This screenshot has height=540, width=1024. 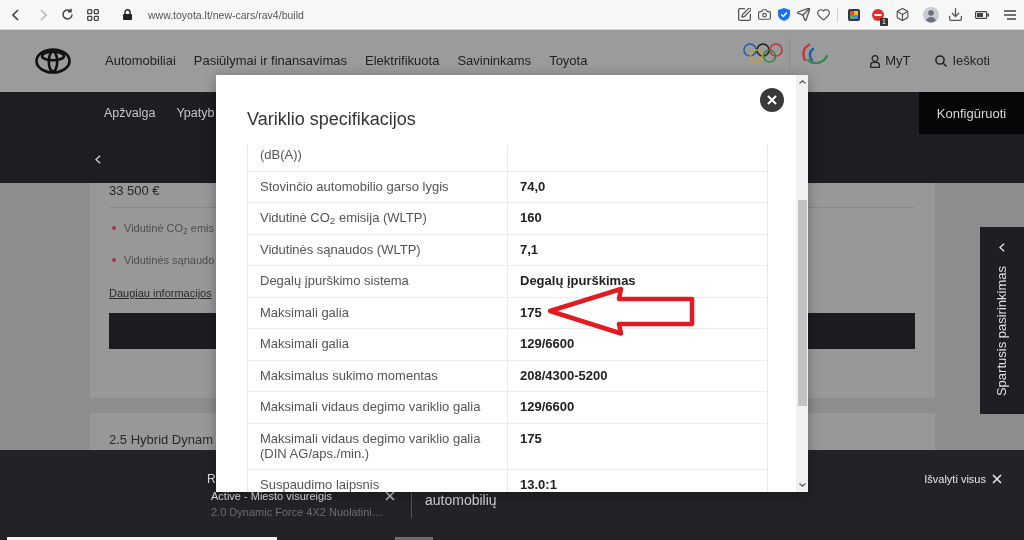 What do you see at coordinates (331, 119) in the screenshot?
I see `dialog-title: Variklio specifikacijos` at bounding box center [331, 119].